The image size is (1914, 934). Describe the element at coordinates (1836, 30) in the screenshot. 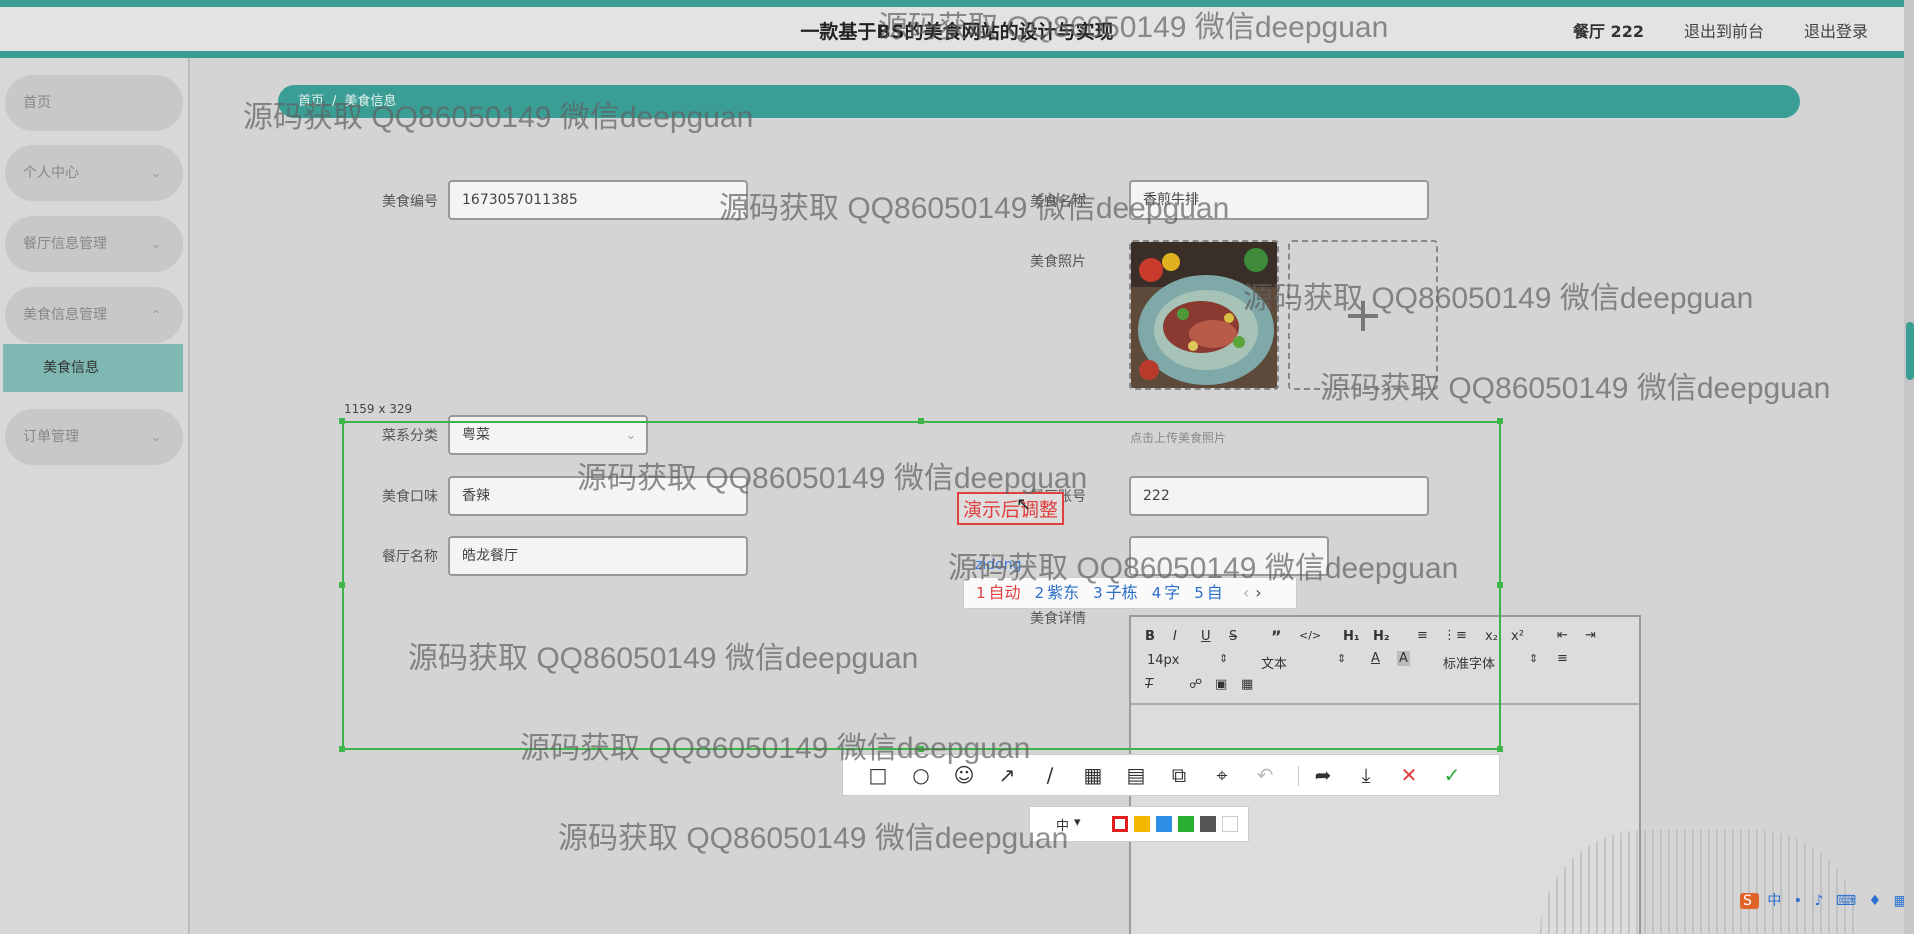

I see `logout-link: 退出登录` at that location.